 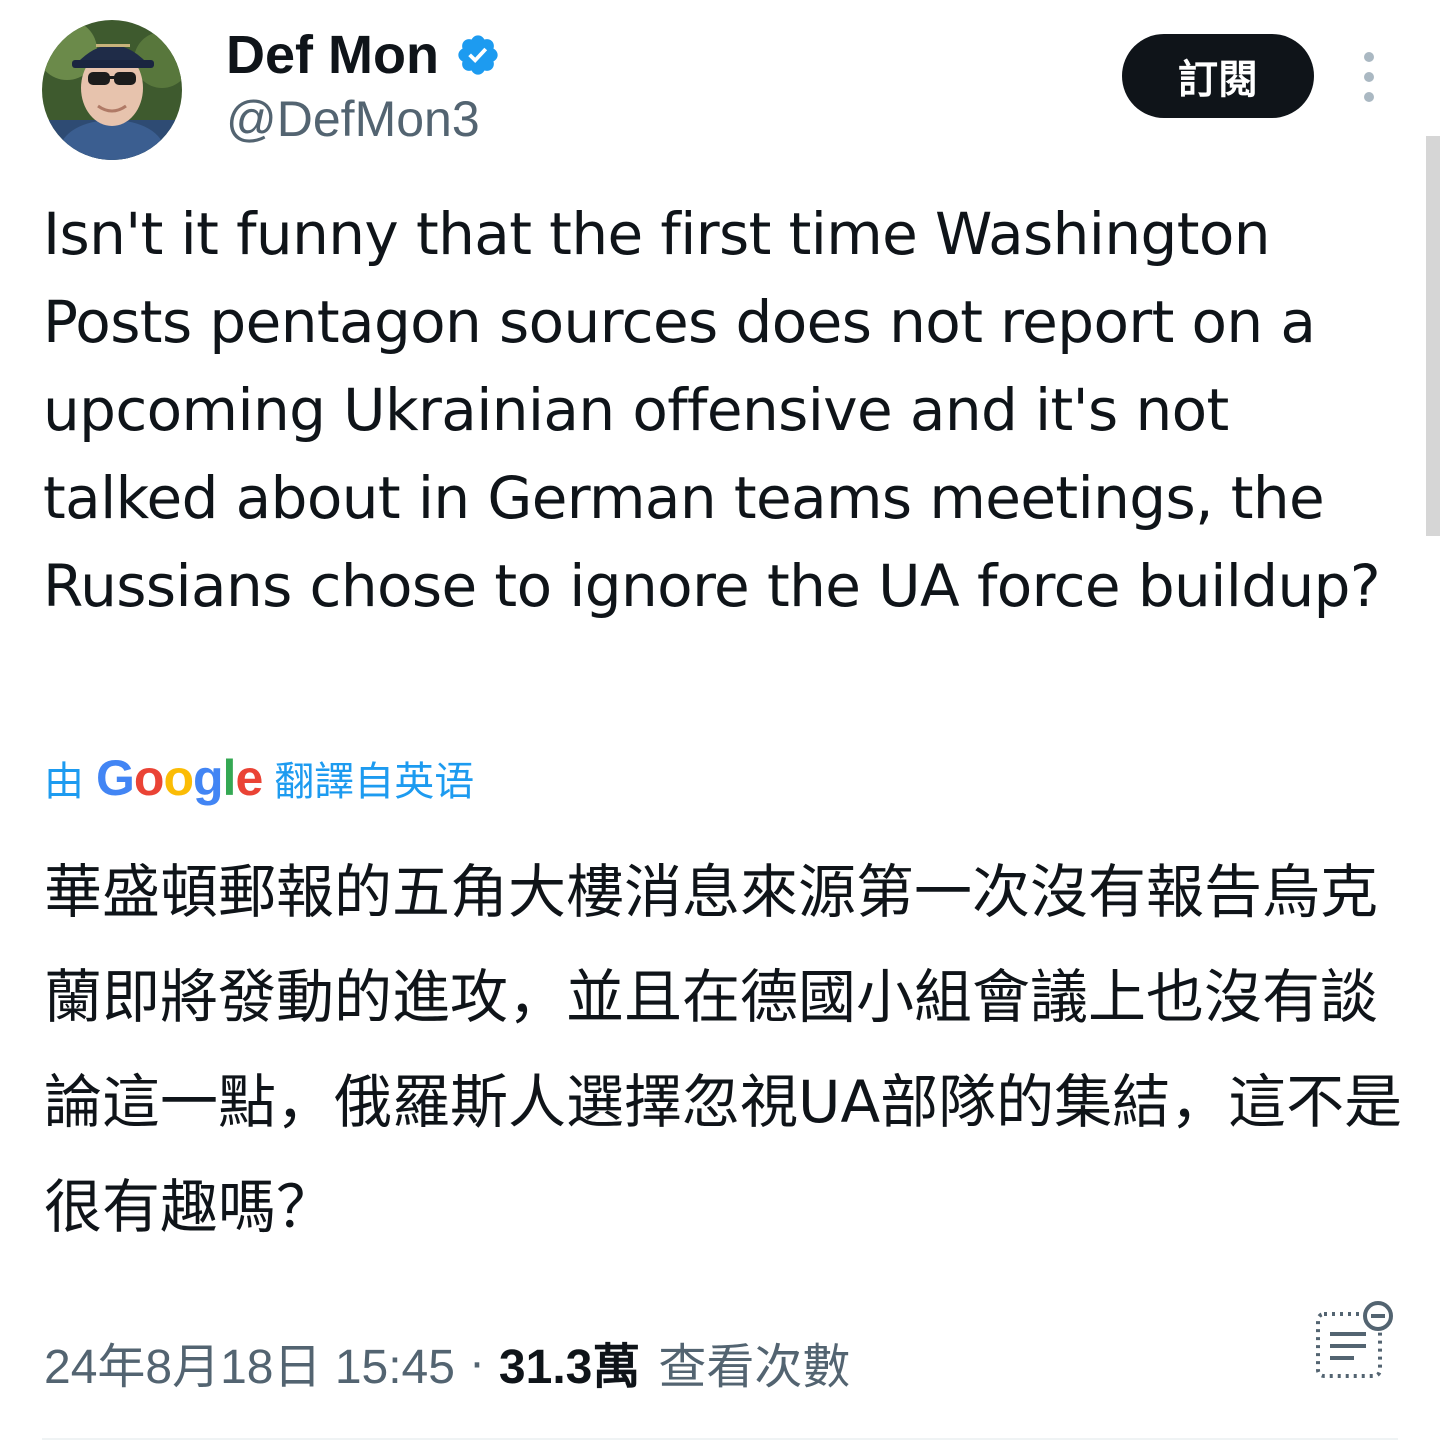 I want to click on translation-suffix: 翻譯自英语, so click(x=374, y=782).